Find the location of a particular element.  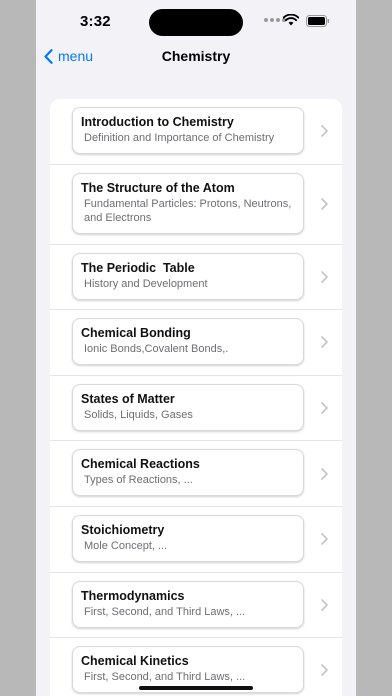

status-time: 3:32 is located at coordinates (95, 21).